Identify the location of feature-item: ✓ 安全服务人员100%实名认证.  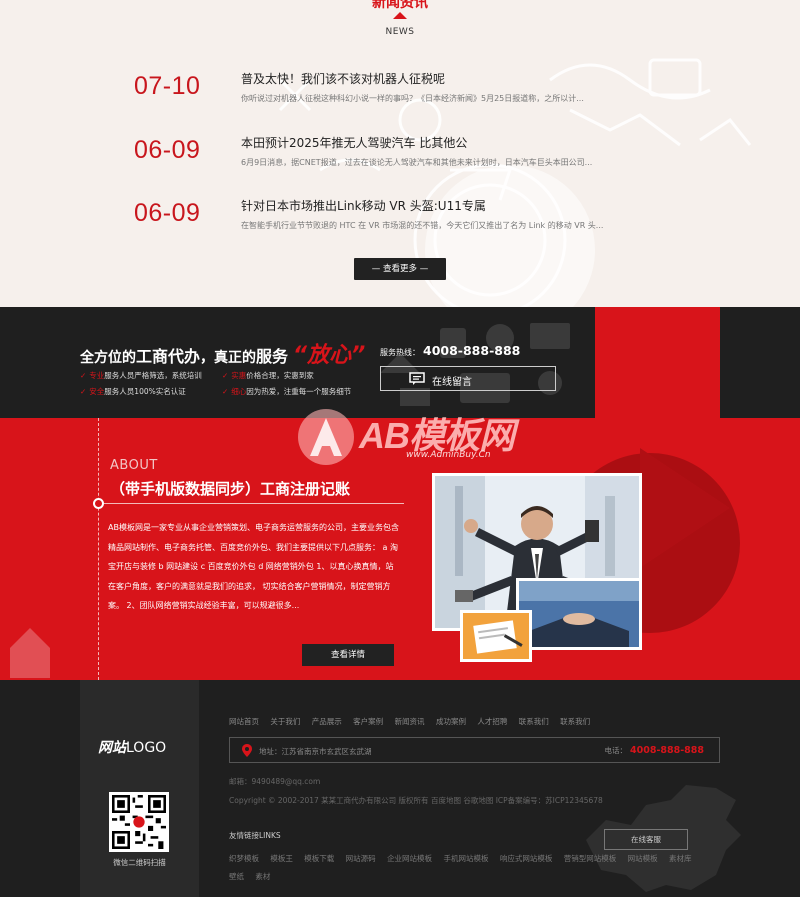
(133, 391).